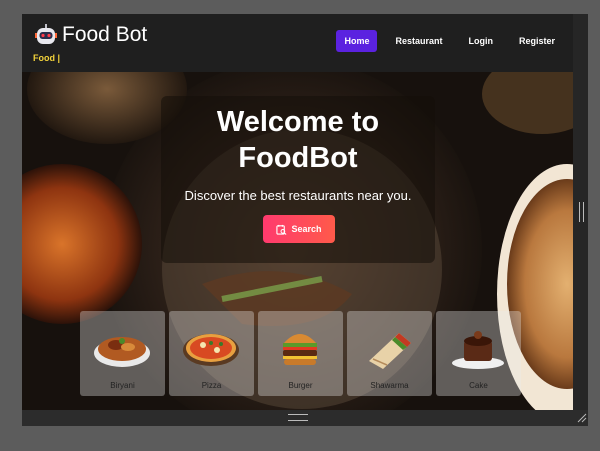 The image size is (600, 451). Describe the element at coordinates (122, 385) in the screenshot. I see `category-label: Biryani` at that location.